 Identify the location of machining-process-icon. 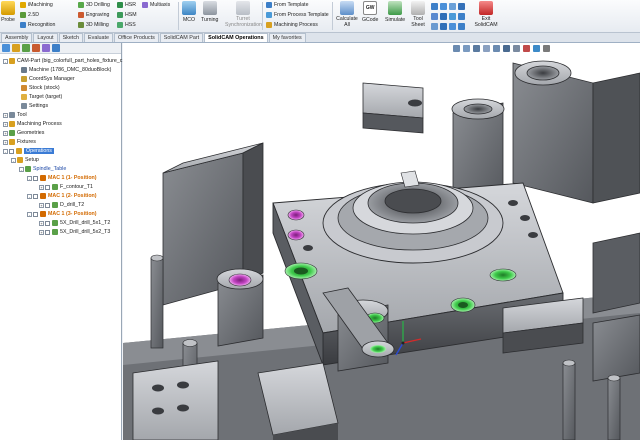
(269, 25).